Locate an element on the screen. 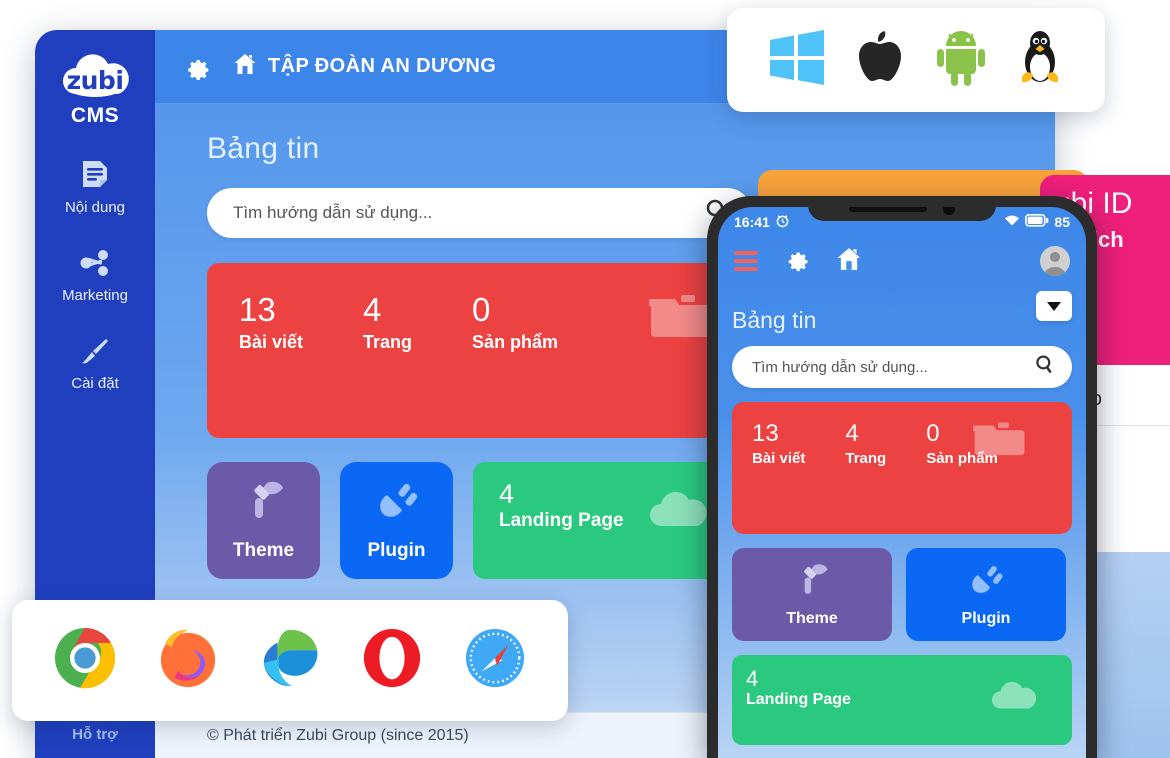 Image resolution: width=1170 pixels, height=758 pixels. apple-icon is located at coordinates (880, 60).